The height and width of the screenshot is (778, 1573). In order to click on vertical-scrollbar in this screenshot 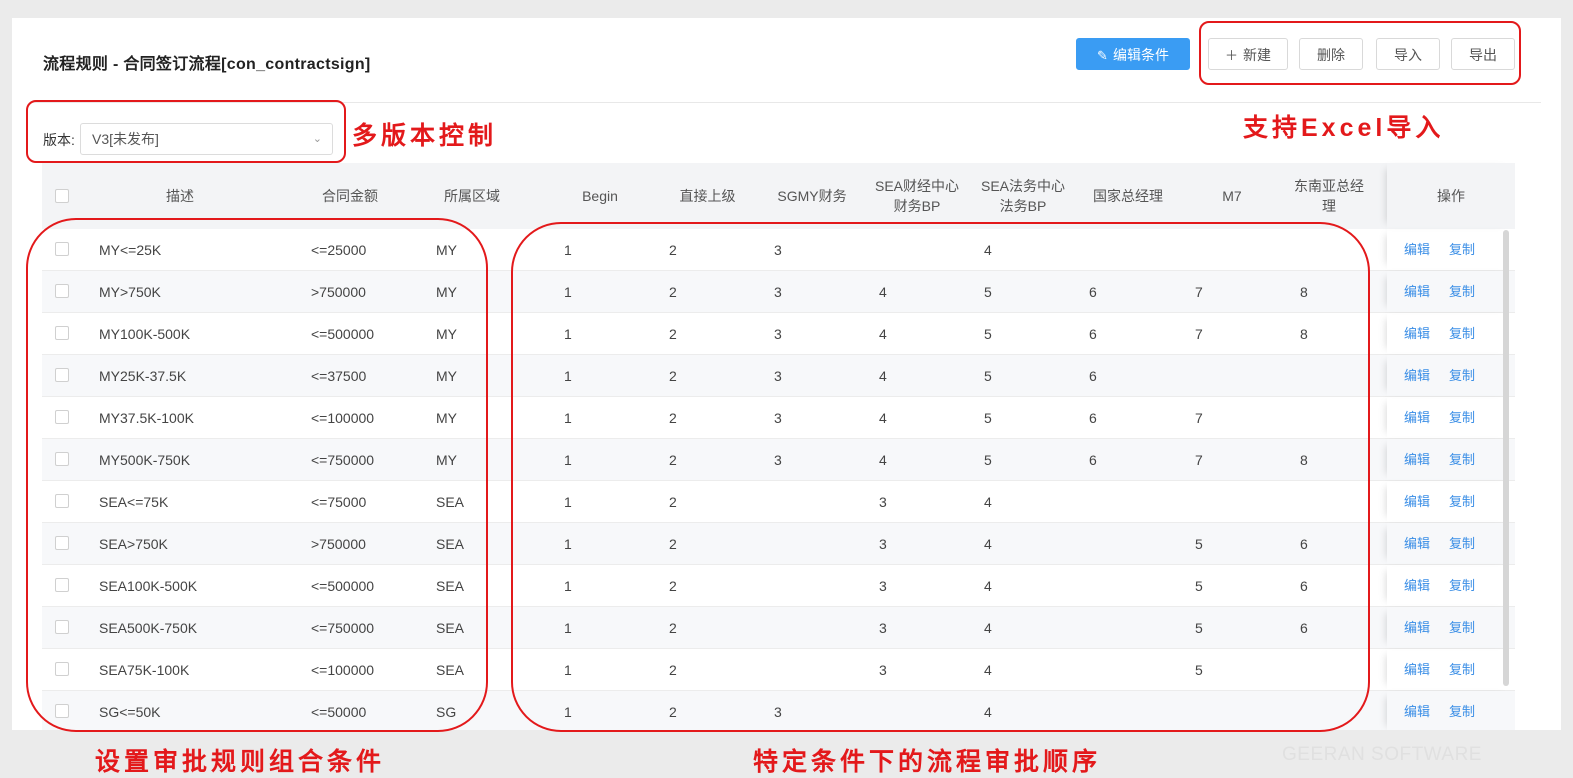, I will do `click(1506, 458)`.